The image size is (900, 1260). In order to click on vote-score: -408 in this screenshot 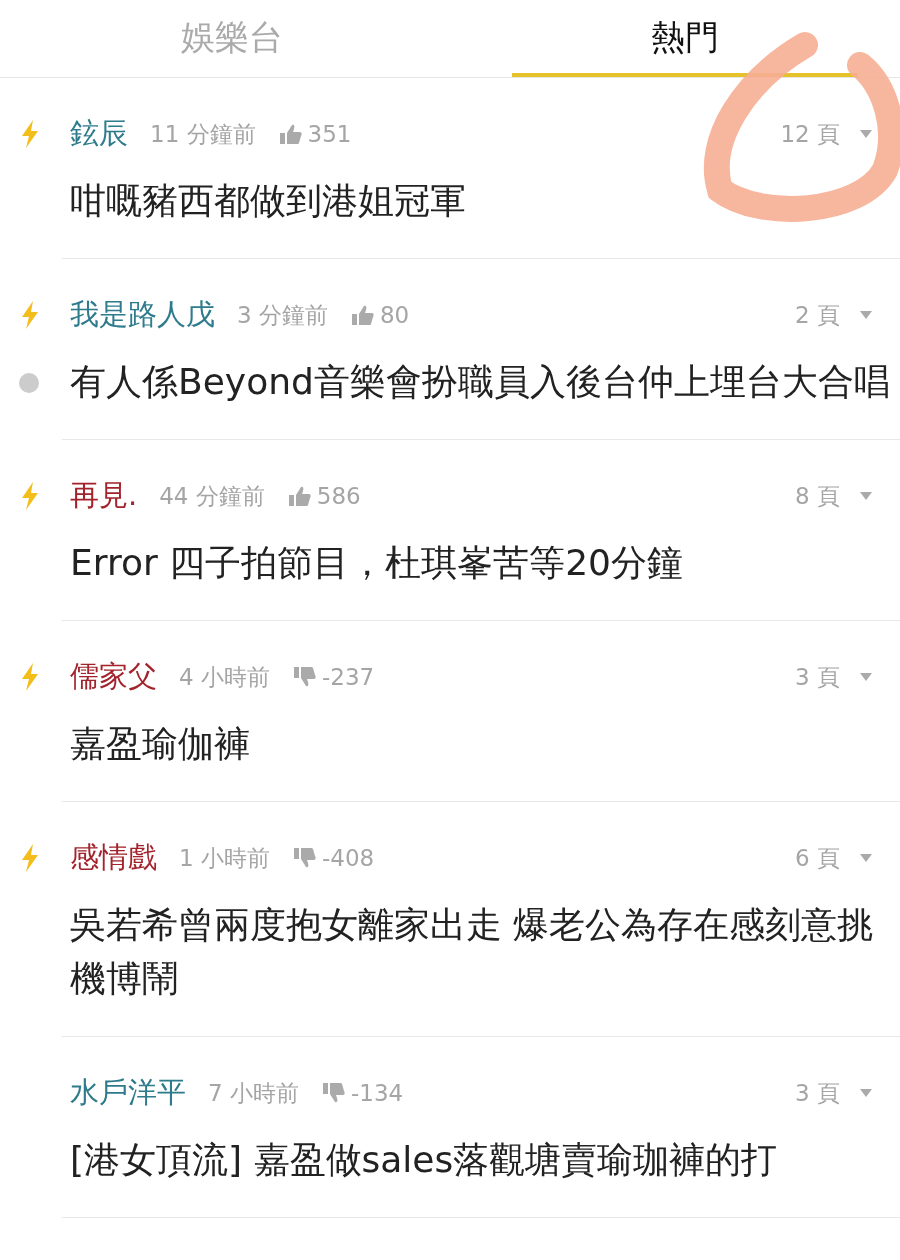, I will do `click(348, 858)`.